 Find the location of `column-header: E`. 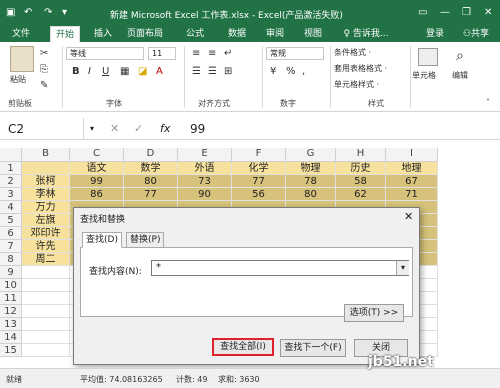

column-header: E is located at coordinates (205, 155).